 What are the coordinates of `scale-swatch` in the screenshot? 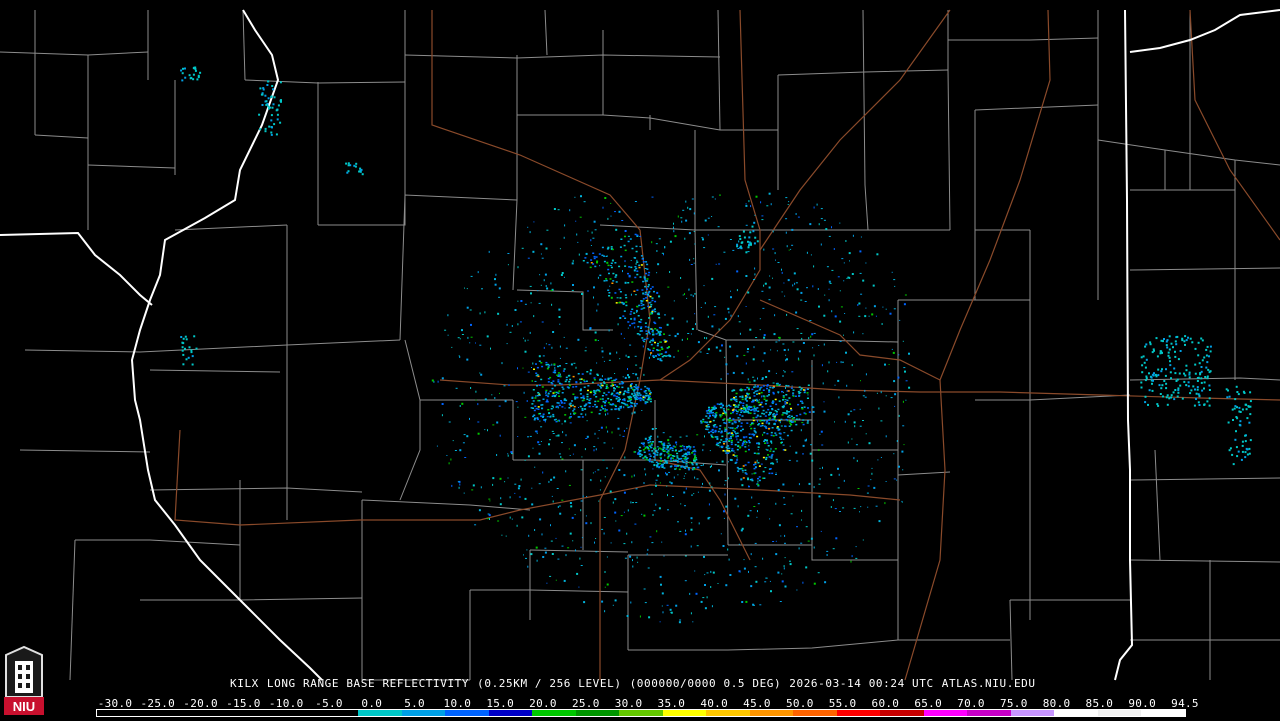 It's located at (380, 713).